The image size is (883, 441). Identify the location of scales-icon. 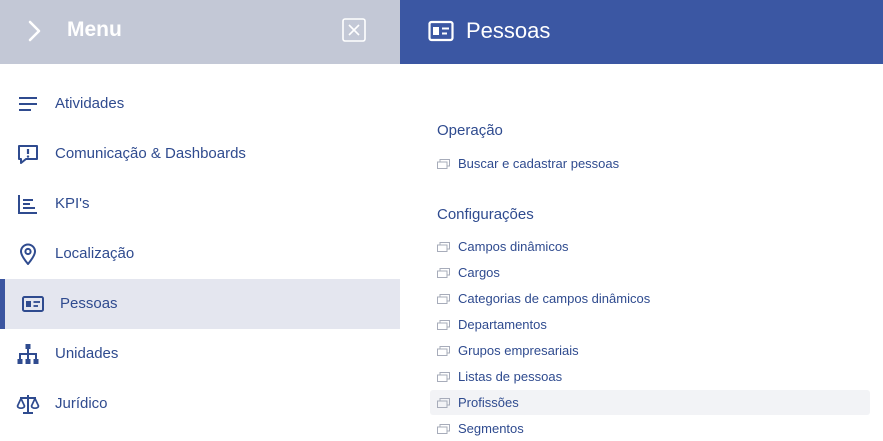
(28, 404).